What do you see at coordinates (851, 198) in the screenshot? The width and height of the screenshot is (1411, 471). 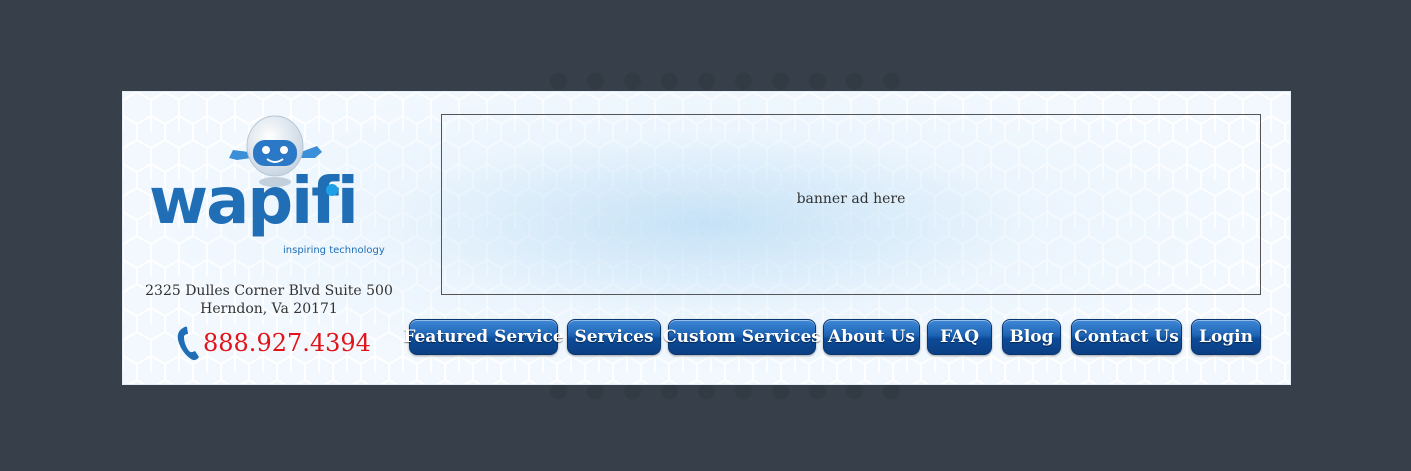 I see `banner-ad-text: banner ad here` at bounding box center [851, 198].